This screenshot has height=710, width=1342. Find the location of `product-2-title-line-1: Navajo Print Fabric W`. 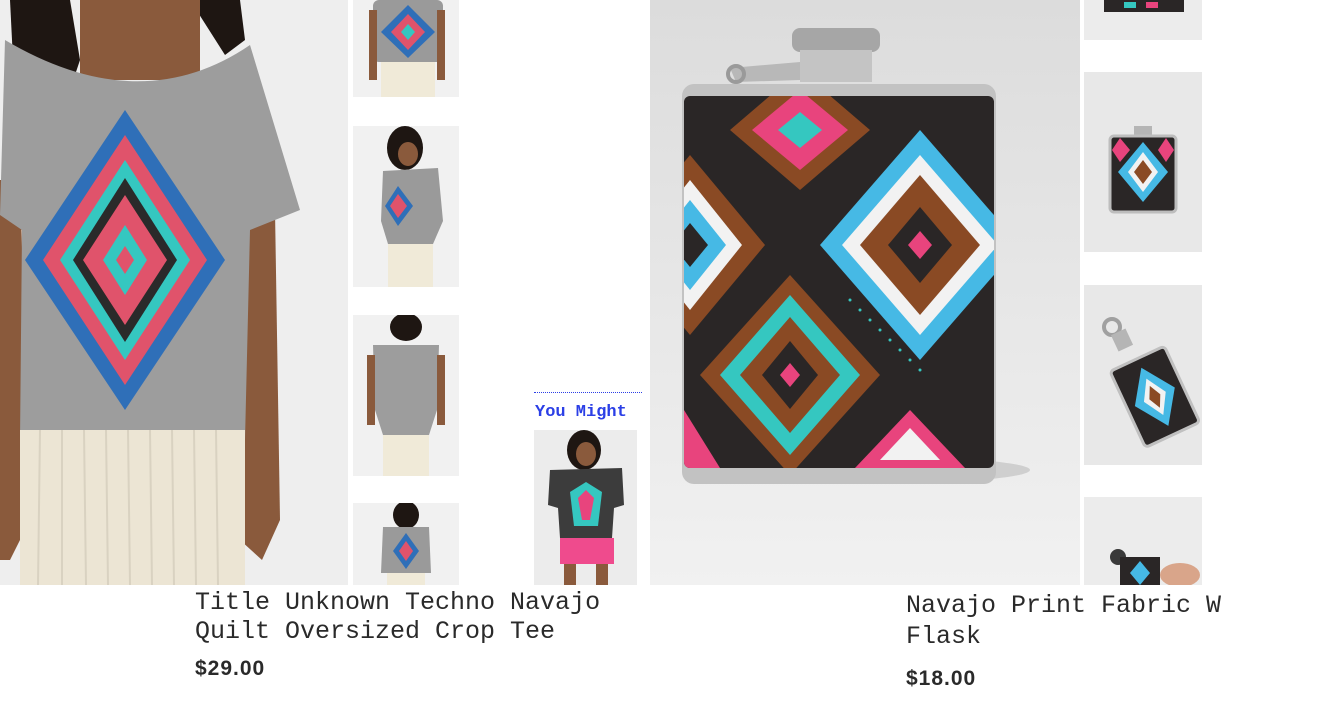

product-2-title-line-1: Navajo Print Fabric W is located at coordinates (1063, 606).